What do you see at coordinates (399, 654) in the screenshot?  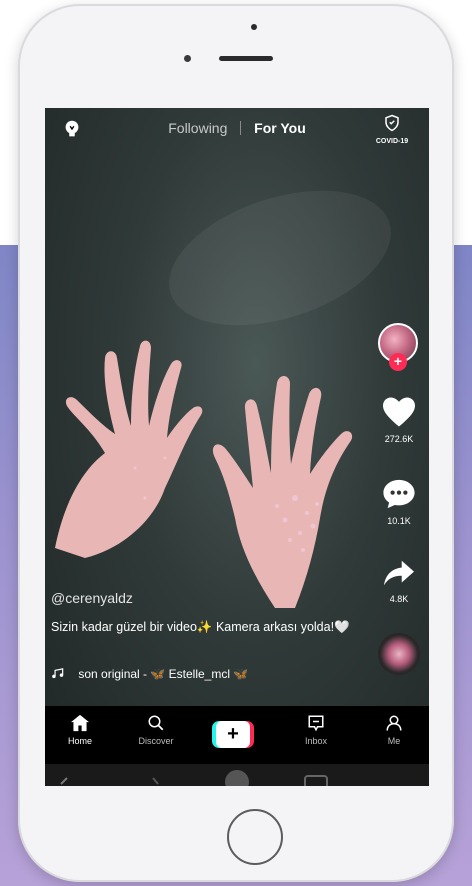 I see `sound-disc` at bounding box center [399, 654].